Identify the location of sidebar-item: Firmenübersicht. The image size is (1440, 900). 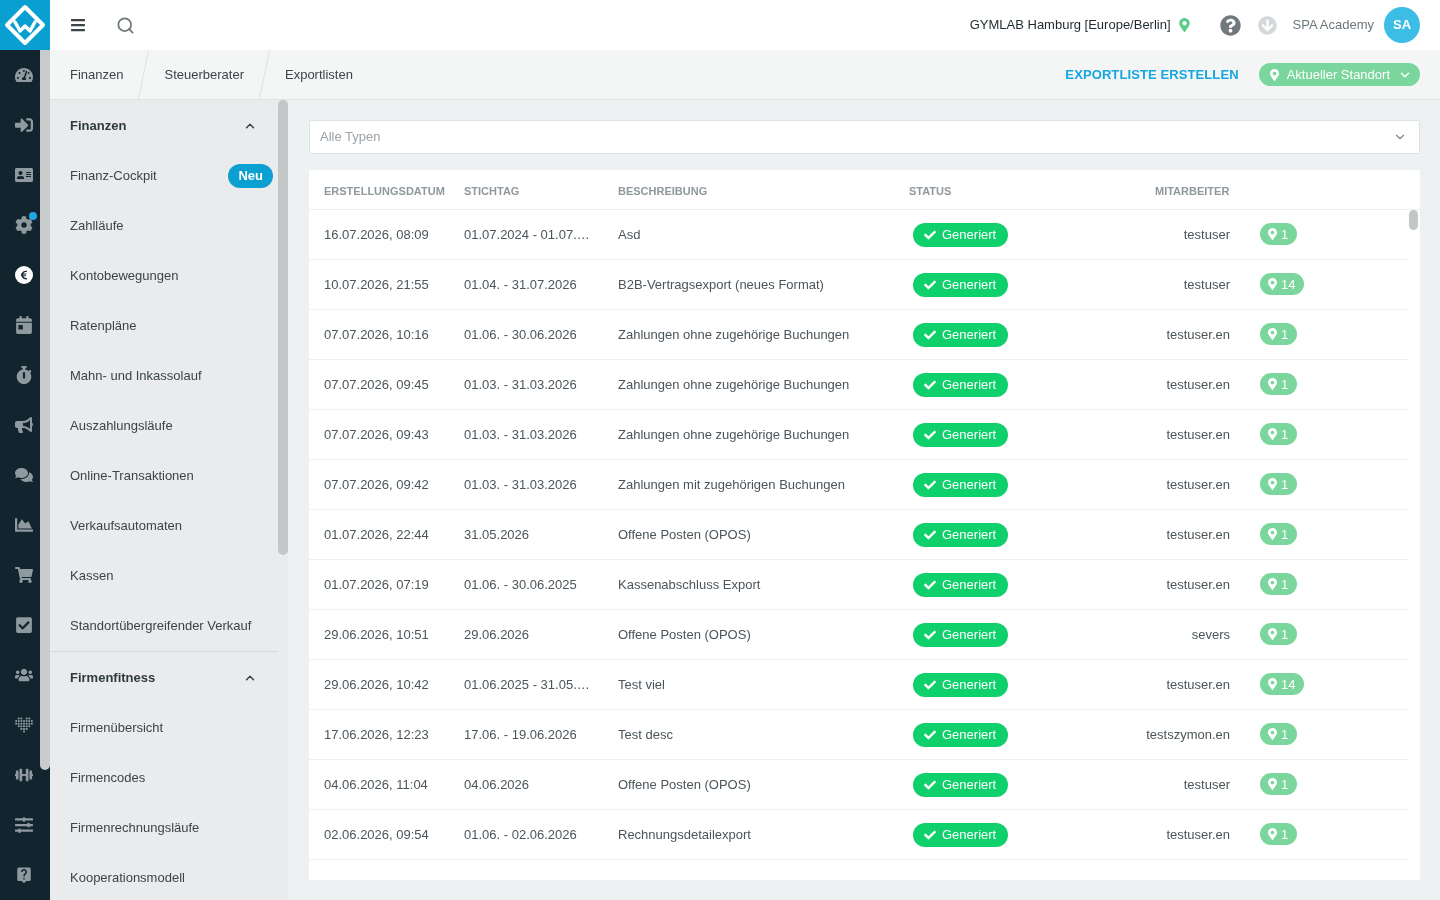
(164, 728).